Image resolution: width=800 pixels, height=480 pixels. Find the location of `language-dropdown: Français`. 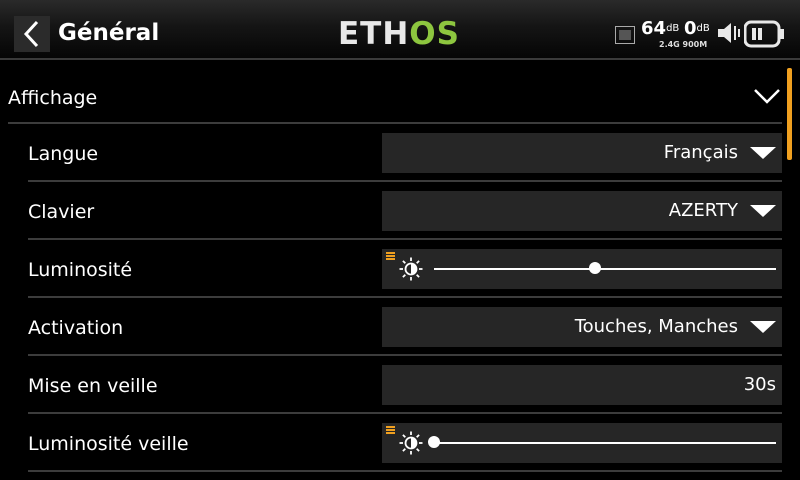

language-dropdown: Français is located at coordinates (582, 153).